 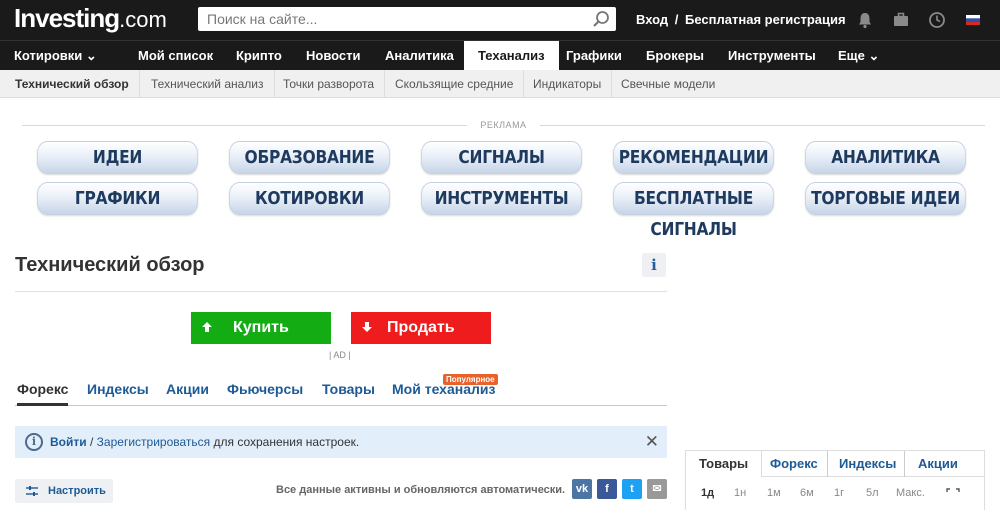 I want to click on ad-button-quotes: КОТИРОВКИ, so click(x=309, y=198).